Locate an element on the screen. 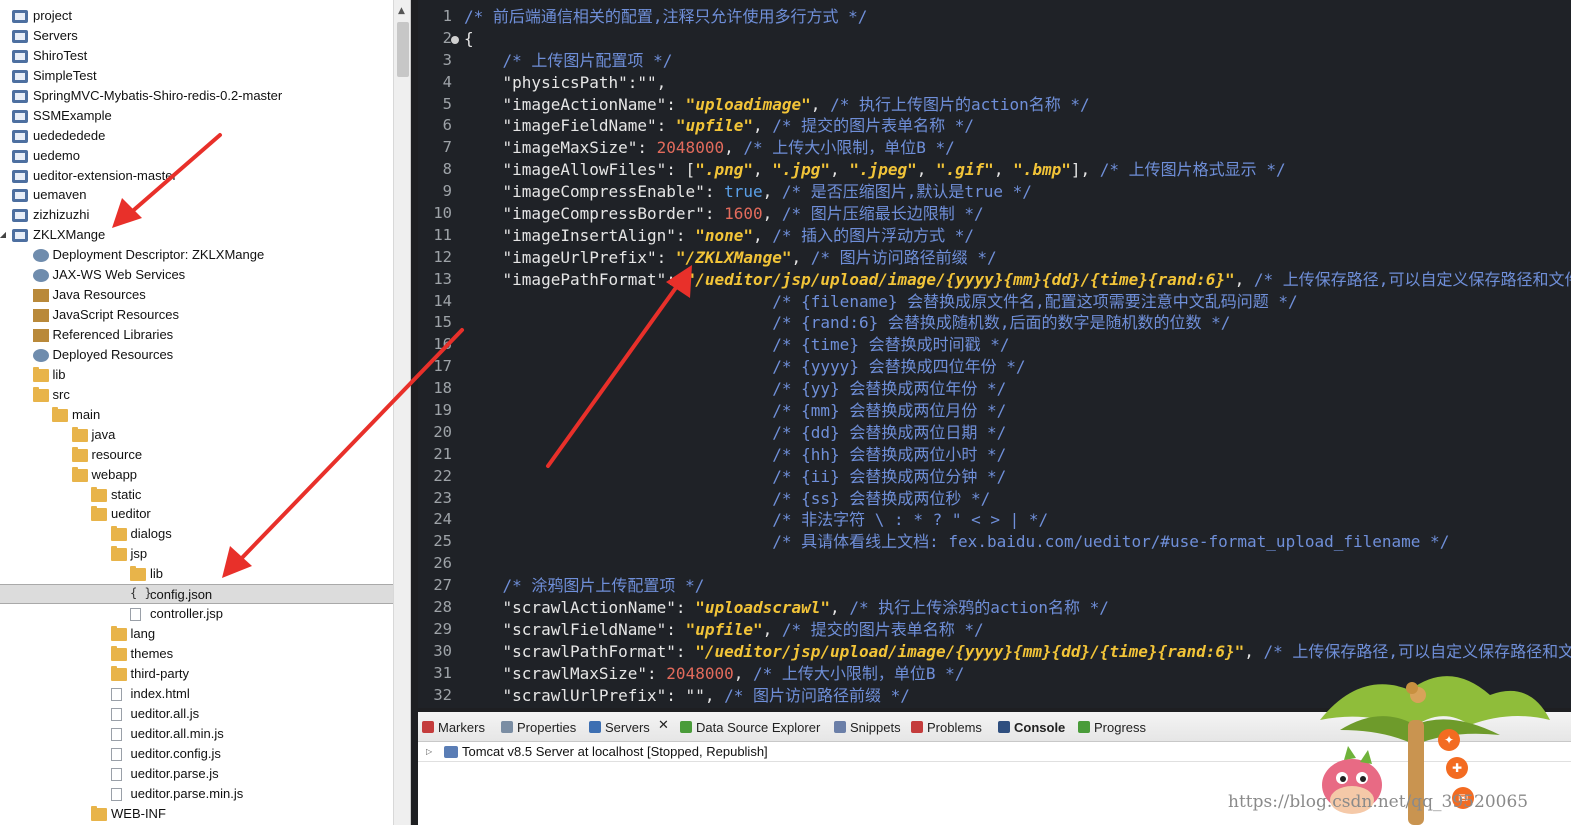 The height and width of the screenshot is (825, 1571). tree-item: ▷Deployment Descriptor: ZKLXMange is located at coordinates (196, 255).